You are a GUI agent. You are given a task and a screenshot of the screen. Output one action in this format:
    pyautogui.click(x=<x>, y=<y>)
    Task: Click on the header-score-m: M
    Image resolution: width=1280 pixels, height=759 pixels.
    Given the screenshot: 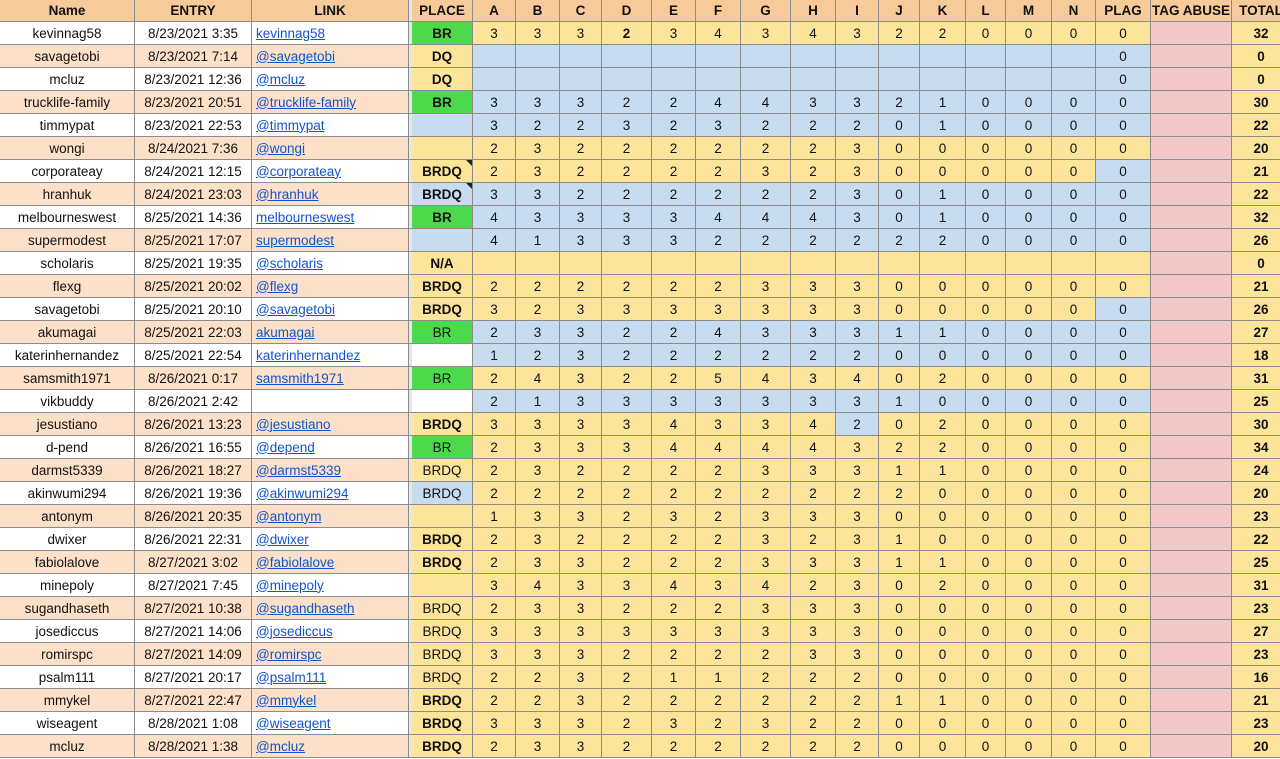 What is the action you would take?
    pyautogui.click(x=1029, y=11)
    